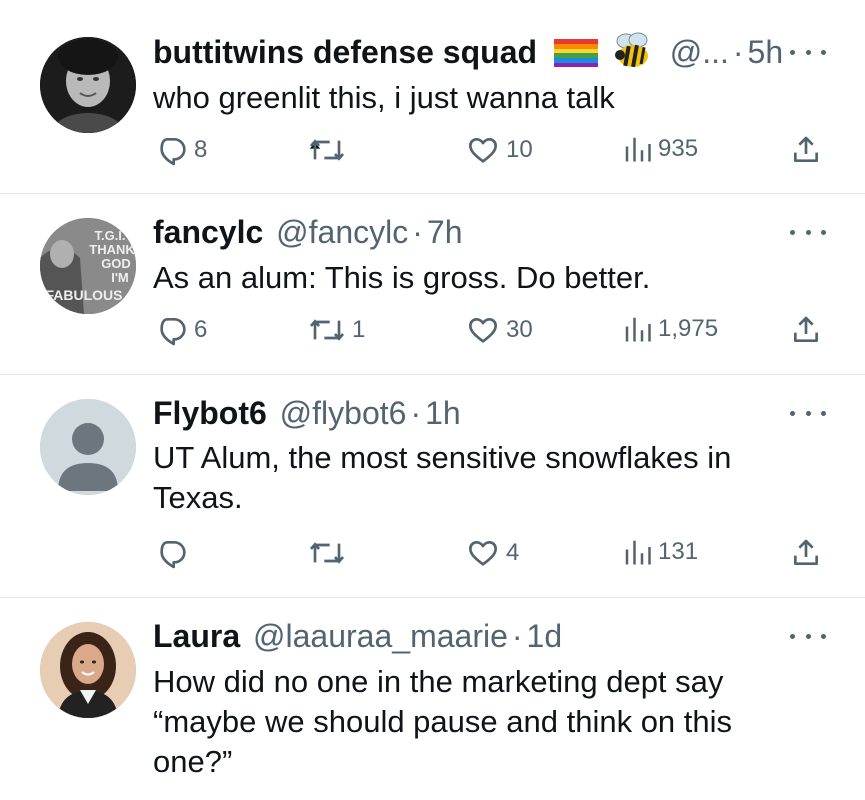 This screenshot has height=800, width=865. I want to click on retweet-count: 1, so click(359, 329).